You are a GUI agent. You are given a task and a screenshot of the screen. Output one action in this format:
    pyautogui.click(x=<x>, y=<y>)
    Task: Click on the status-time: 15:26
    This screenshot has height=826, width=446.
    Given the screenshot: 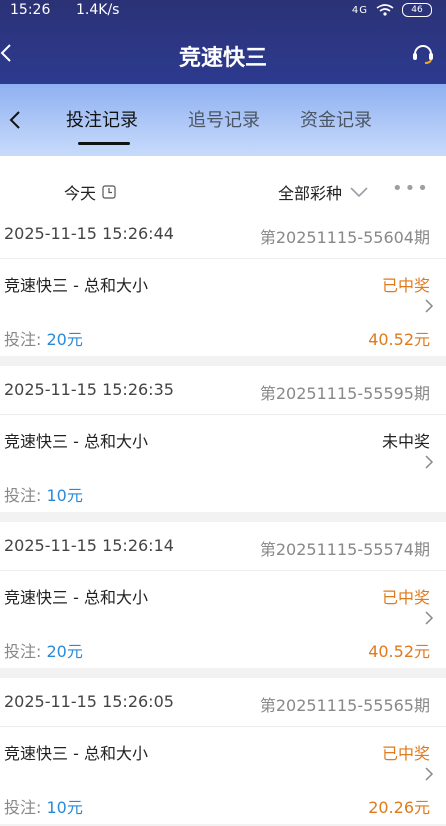 What is the action you would take?
    pyautogui.click(x=30, y=10)
    